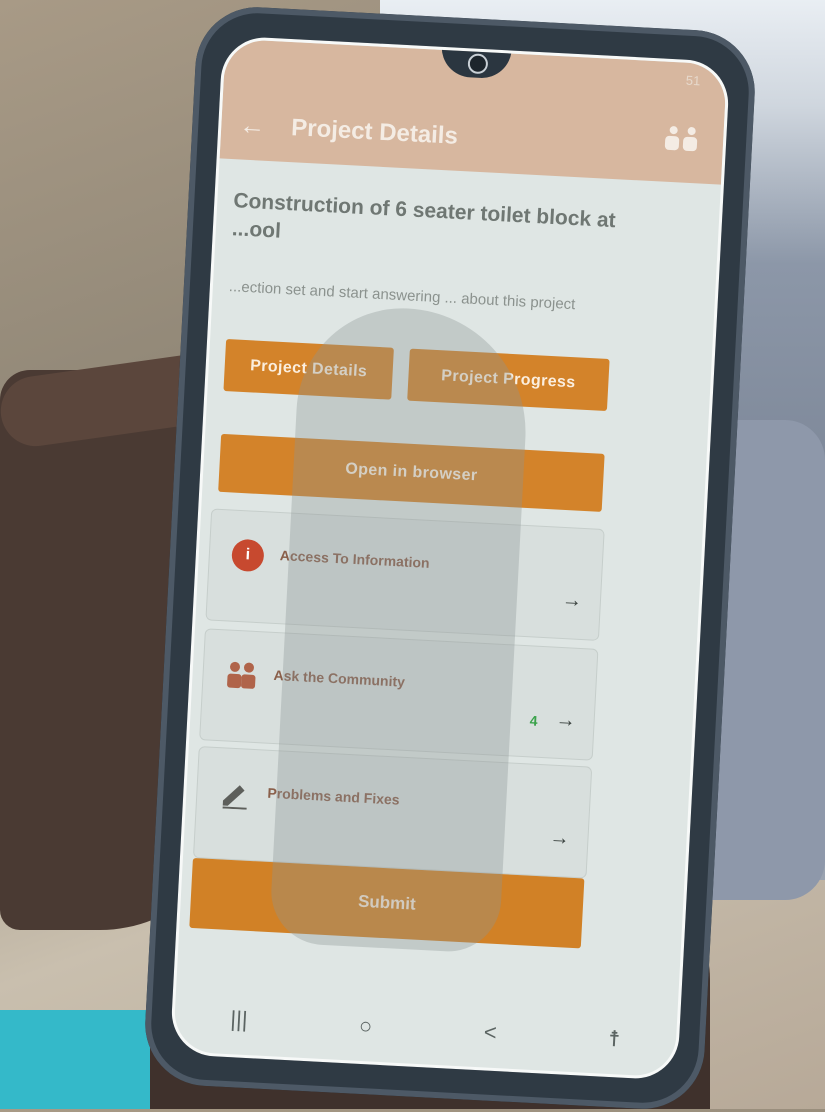  Describe the element at coordinates (256, 230) in the screenshot. I see `project-heading-line2: ...ool` at that location.